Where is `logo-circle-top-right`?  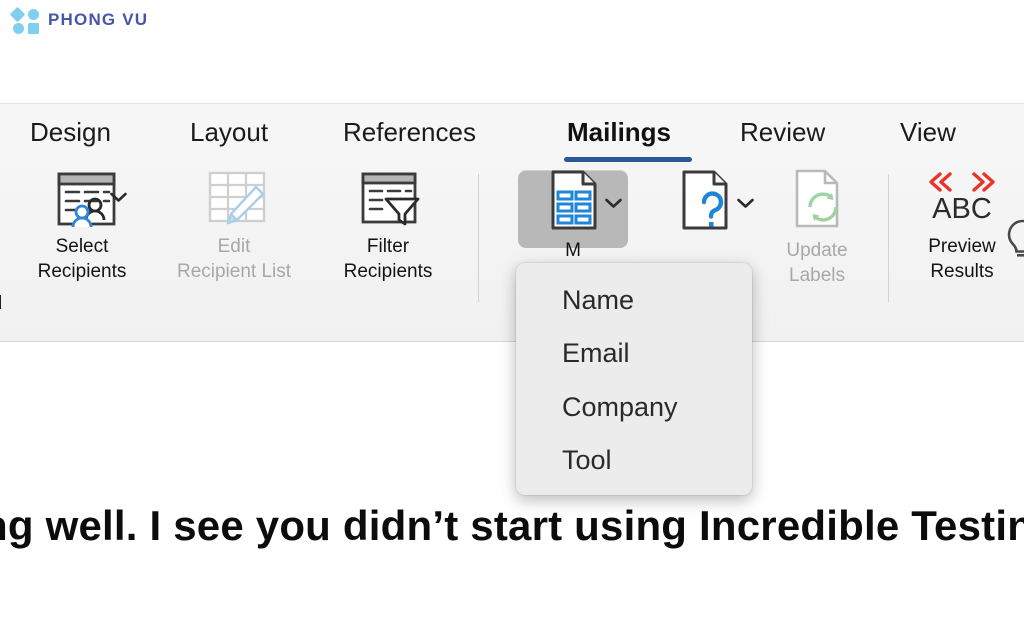 logo-circle-top-right is located at coordinates (33, 14).